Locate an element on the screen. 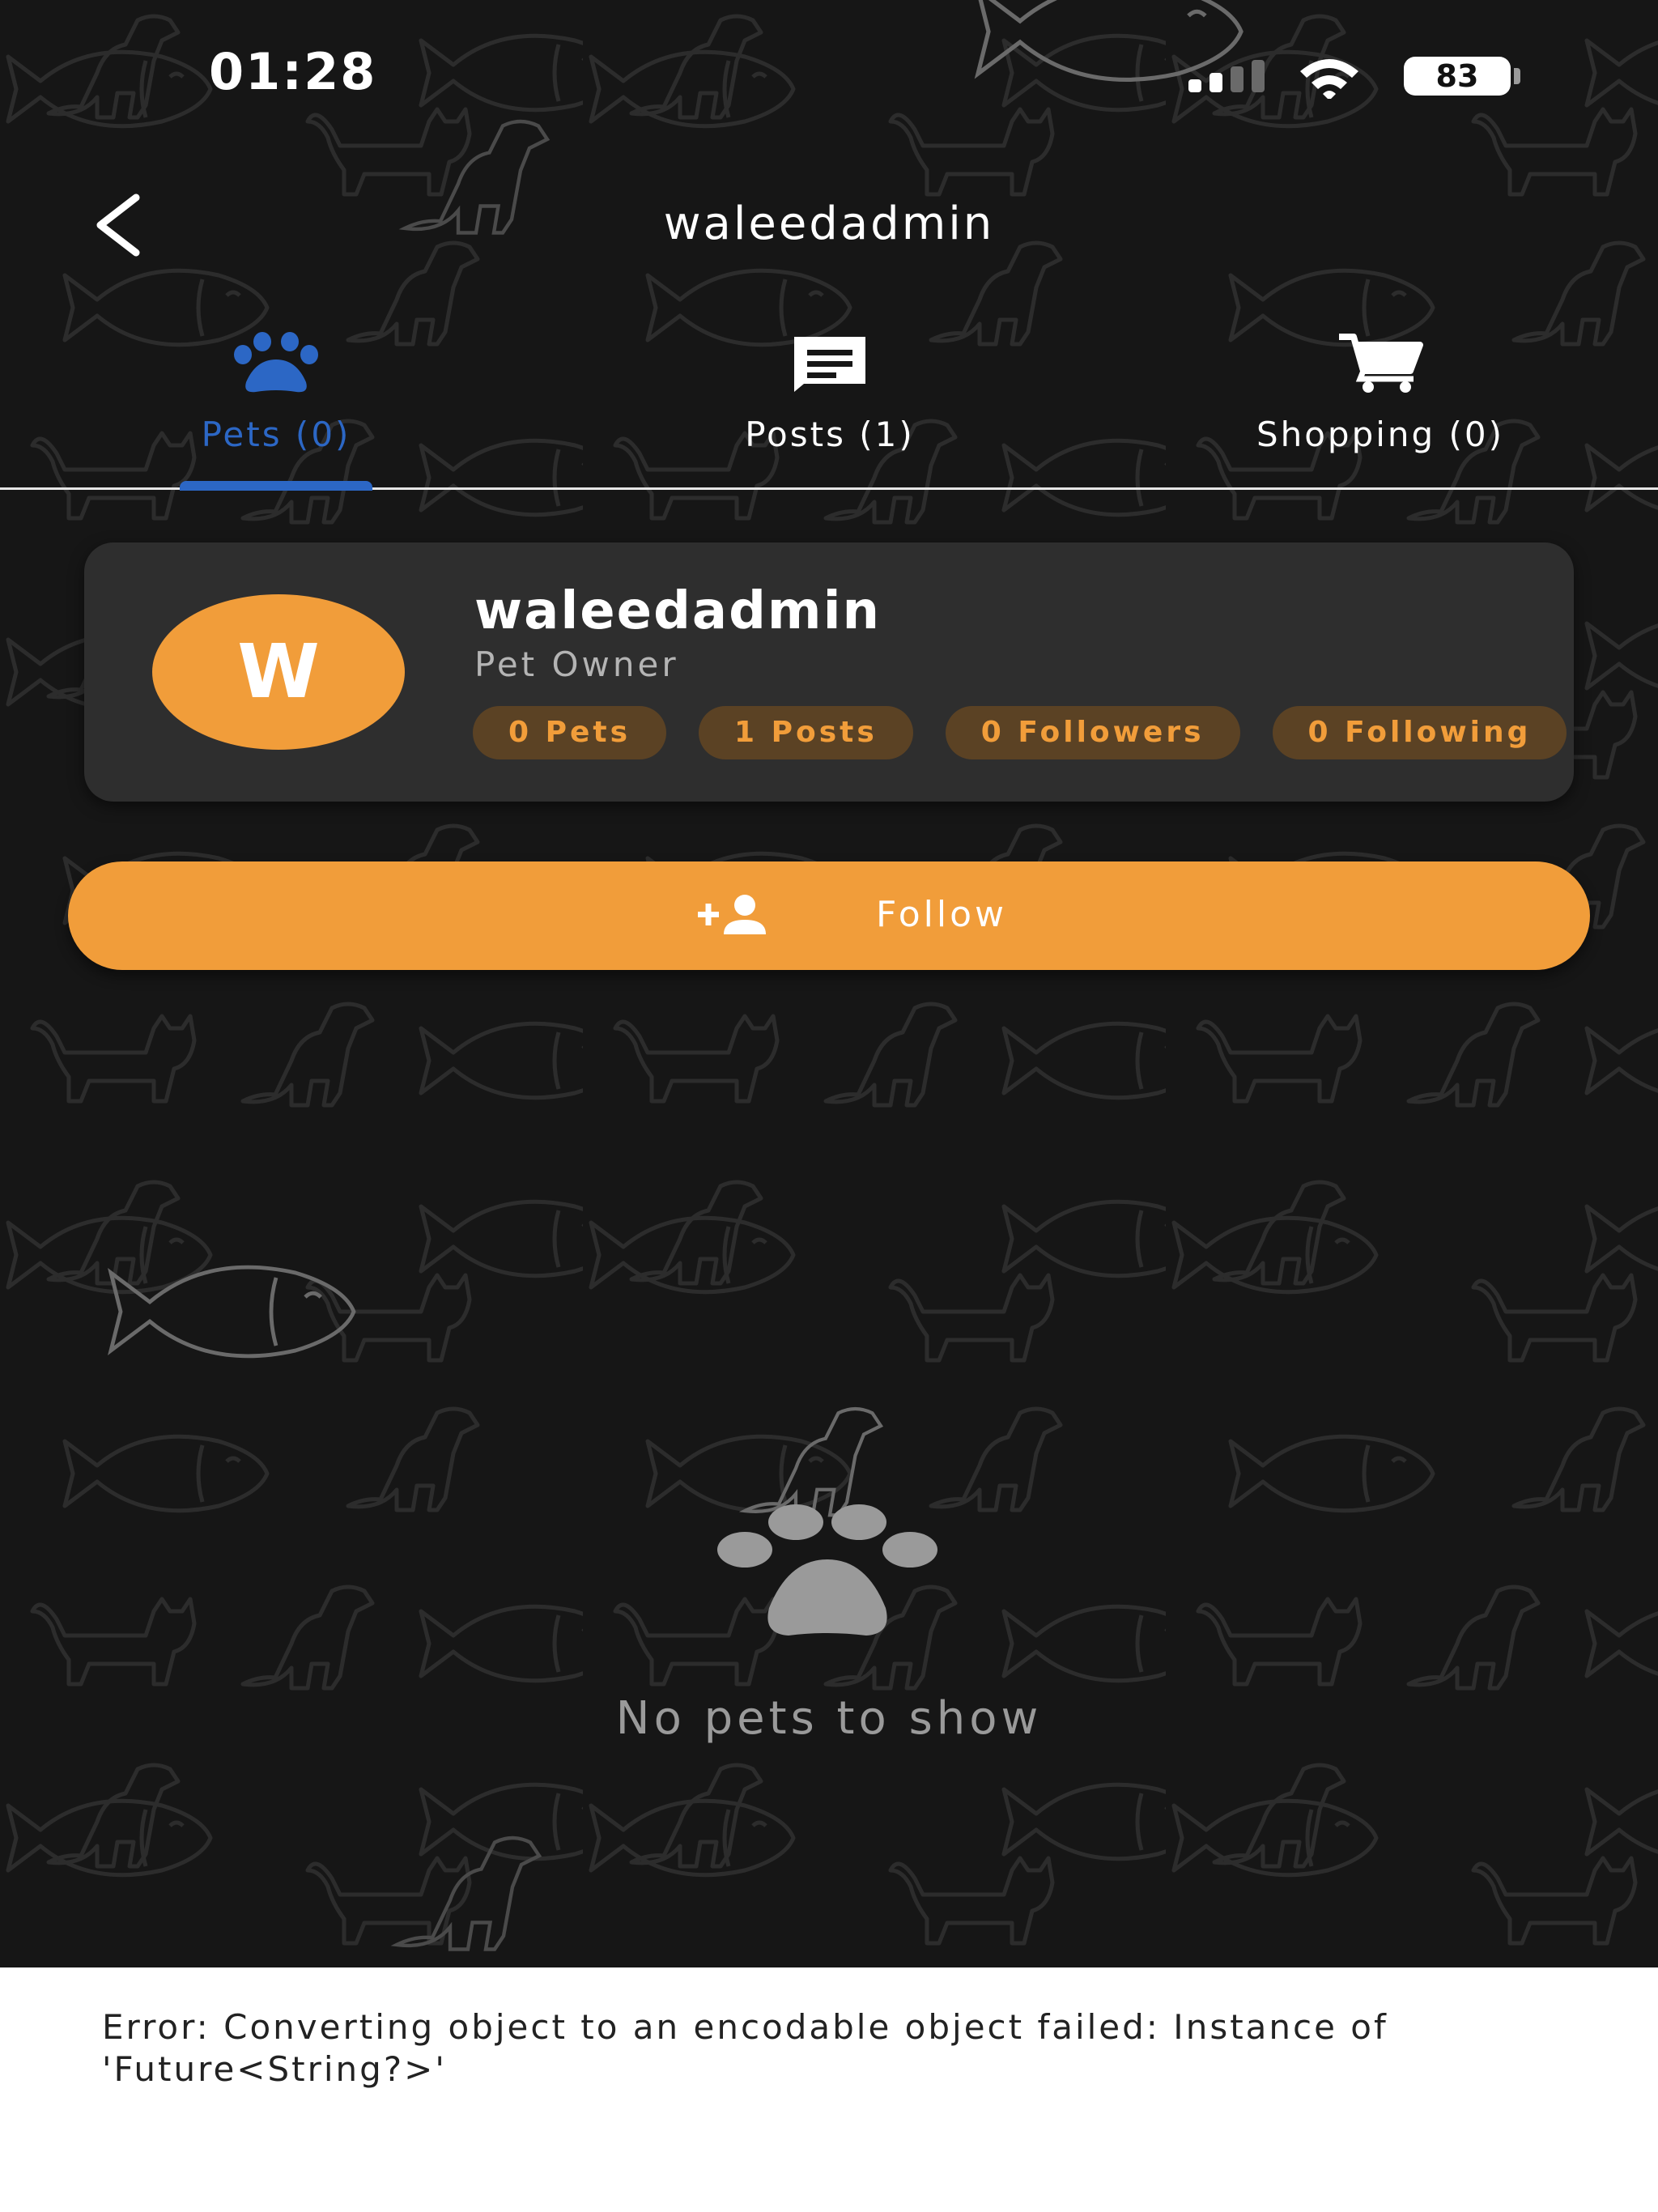 The width and height of the screenshot is (1658, 2212). cellular-signal-icon is located at coordinates (1230, 76).